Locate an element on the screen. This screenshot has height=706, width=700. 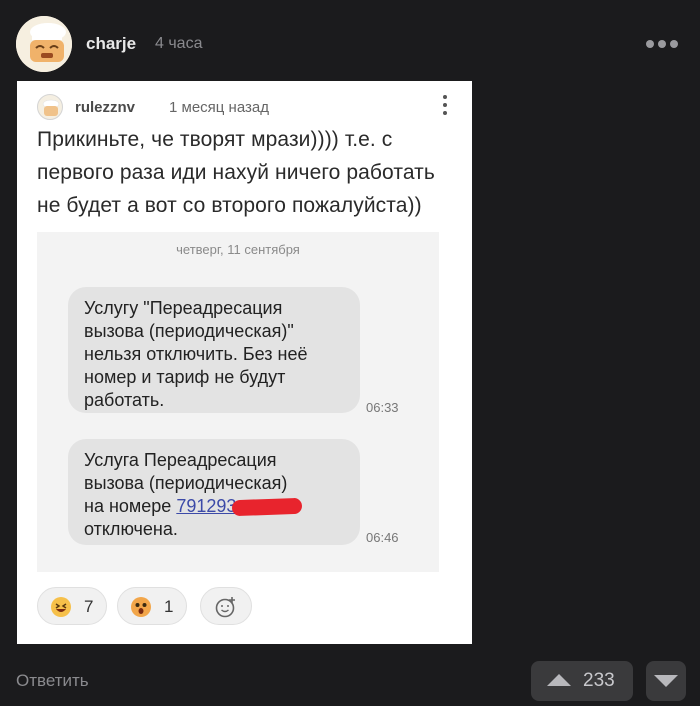
sms-line: Услуга Переадресация is located at coordinates (180, 460).